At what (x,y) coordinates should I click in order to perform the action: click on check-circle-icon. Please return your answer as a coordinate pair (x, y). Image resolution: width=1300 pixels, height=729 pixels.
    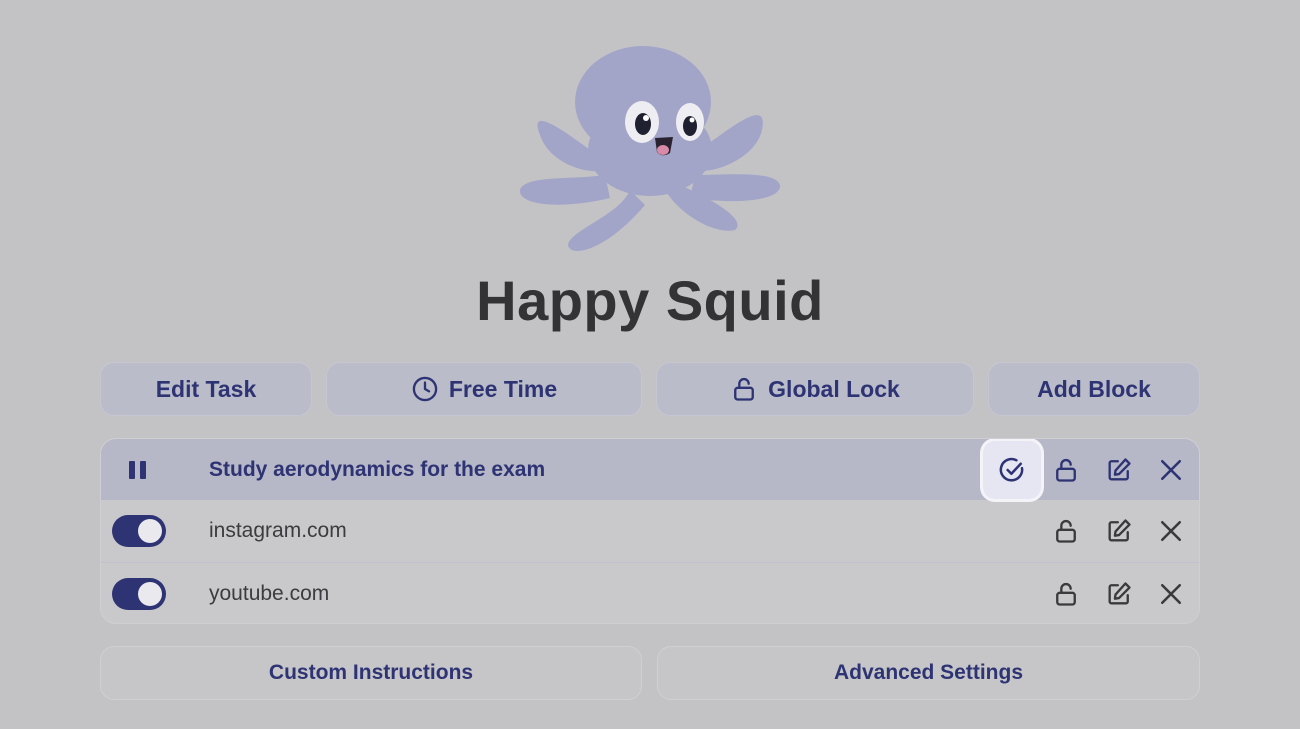
    Looking at the image, I should click on (1011, 469).